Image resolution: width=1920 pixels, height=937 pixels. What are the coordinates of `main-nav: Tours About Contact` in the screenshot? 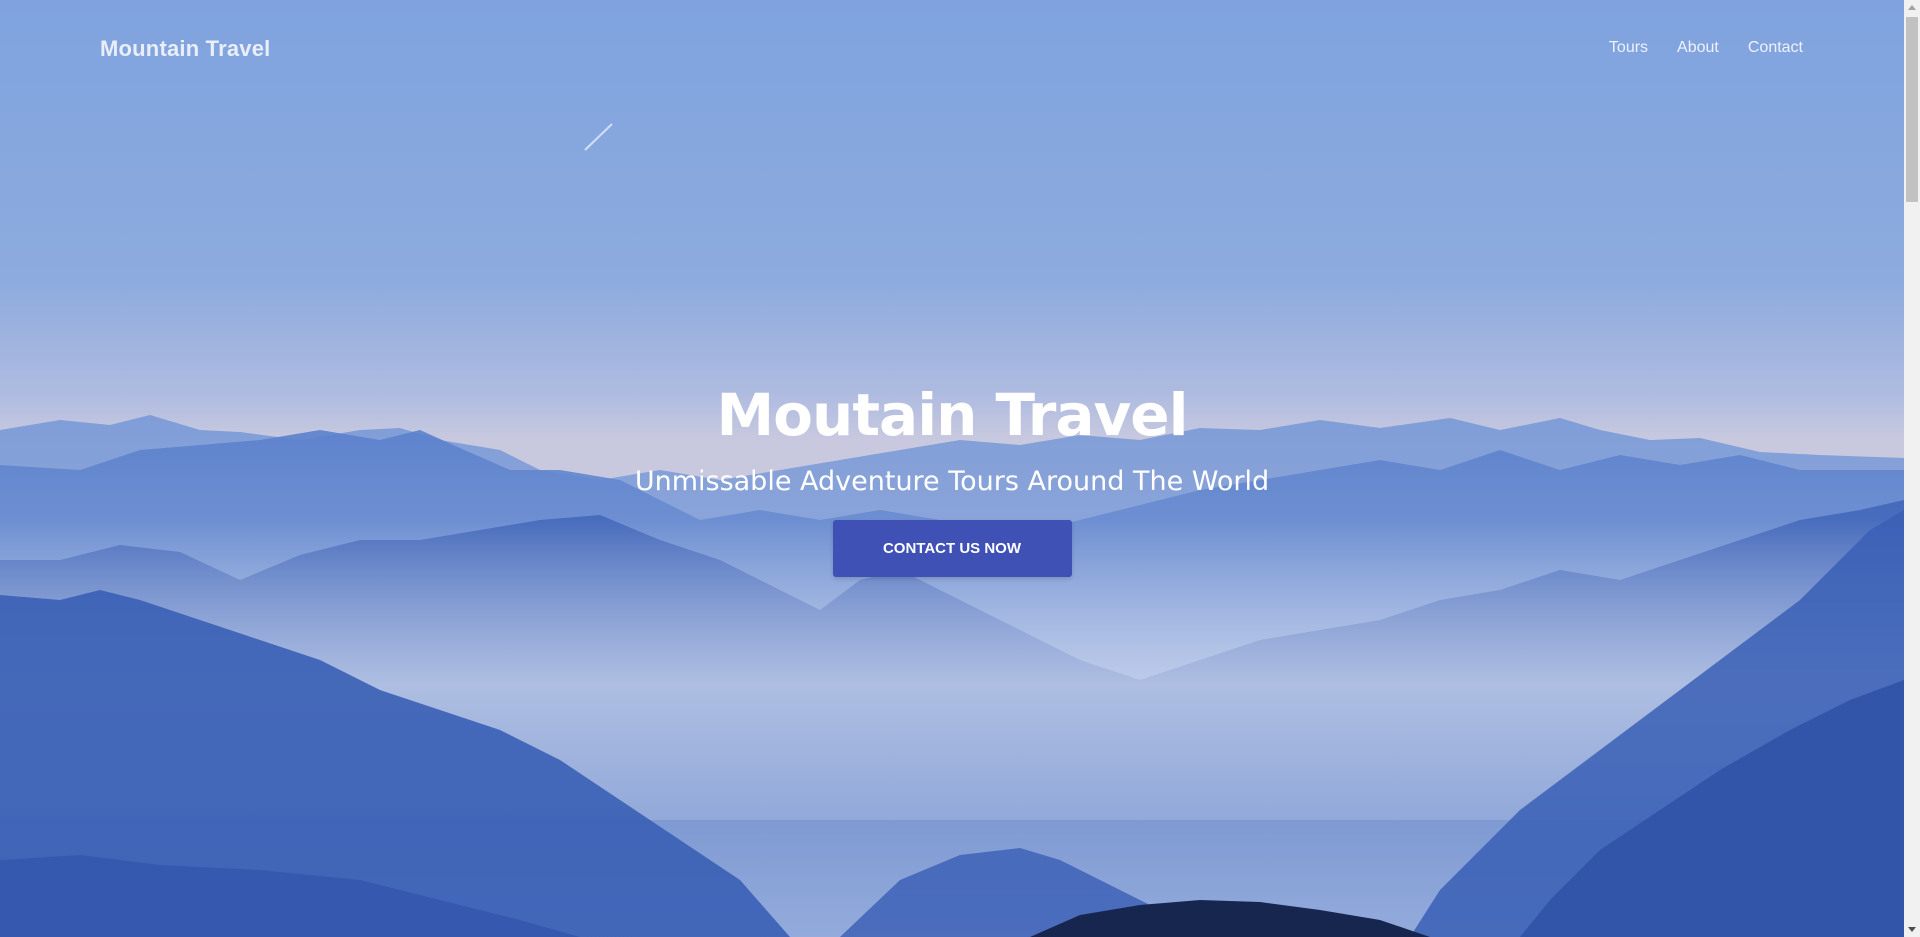 It's located at (1706, 48).